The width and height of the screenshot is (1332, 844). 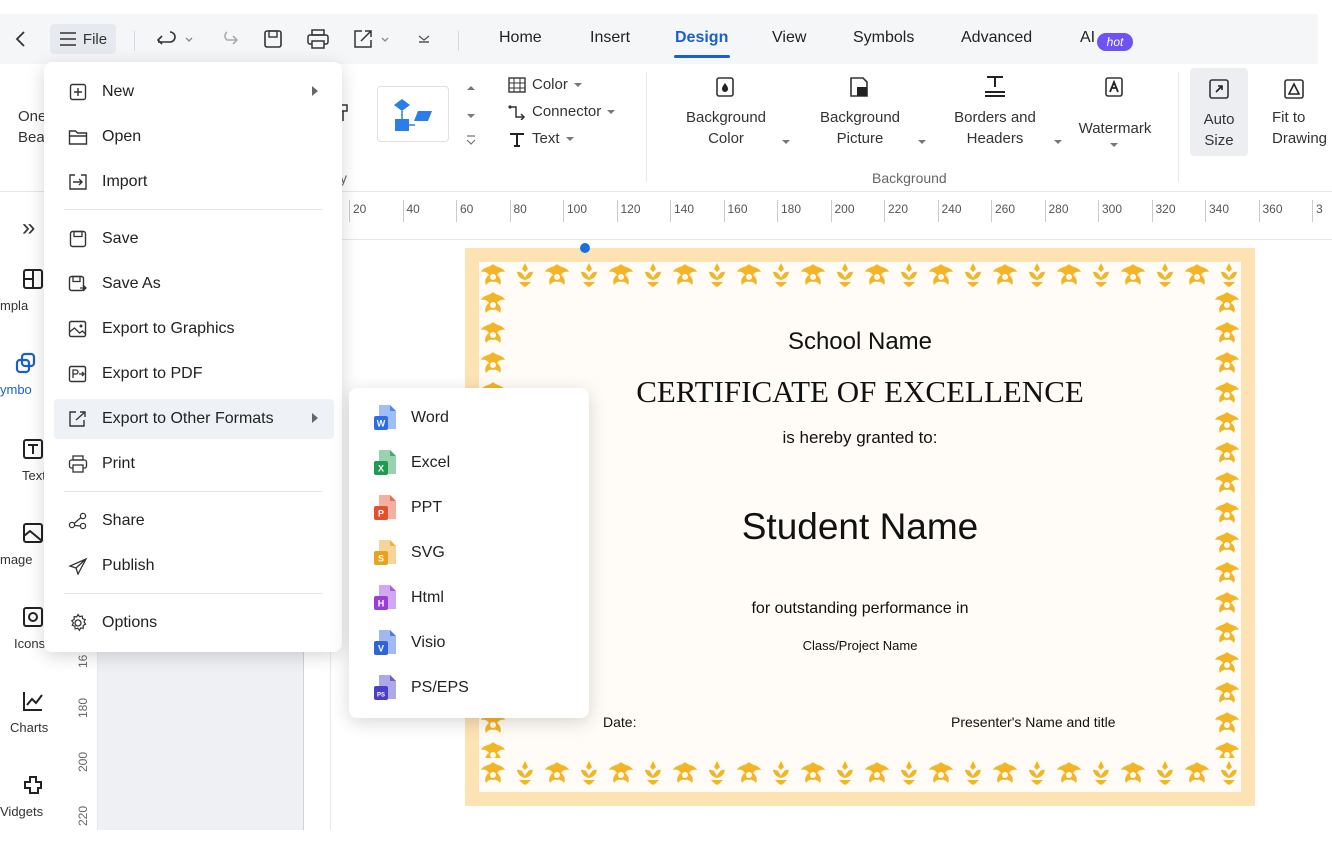 I want to click on menu-item-share: Share, so click(x=194, y=521).